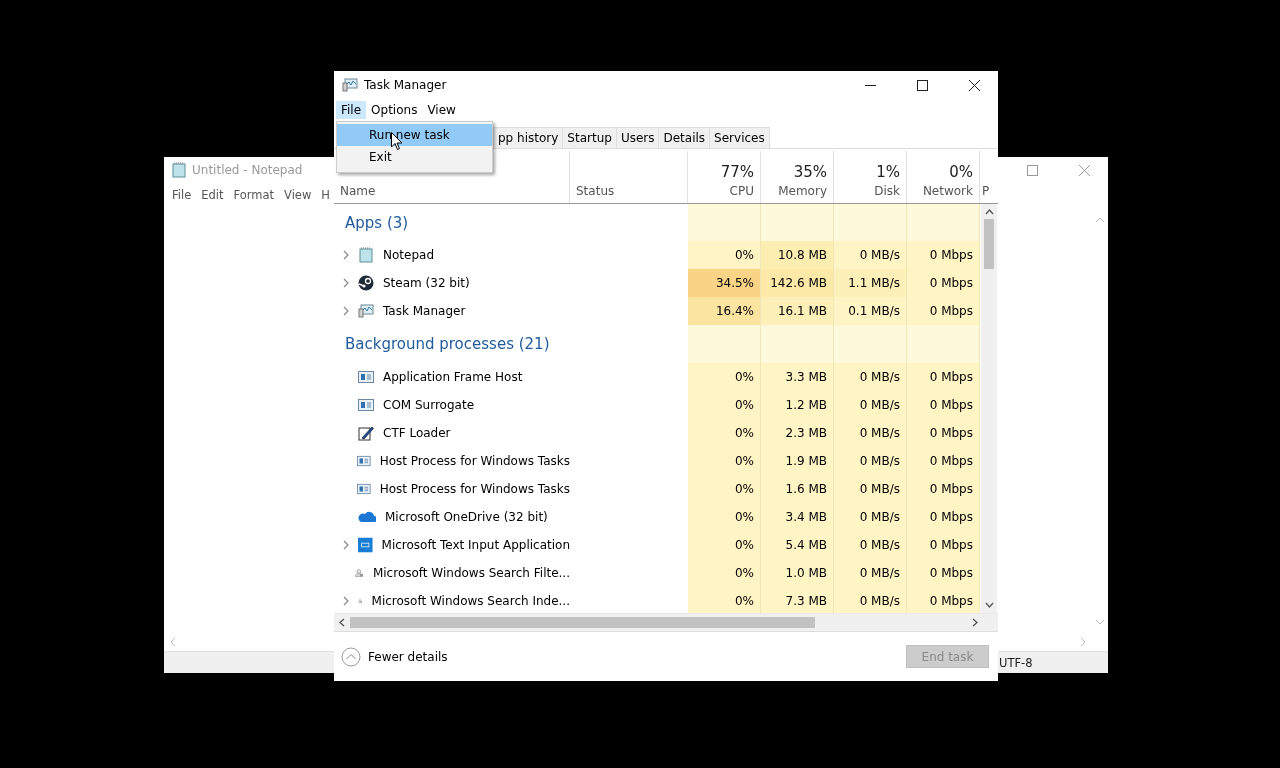 The width and height of the screenshot is (1280, 768). What do you see at coordinates (629, 177) in the screenshot?
I see `column-header: Status` at bounding box center [629, 177].